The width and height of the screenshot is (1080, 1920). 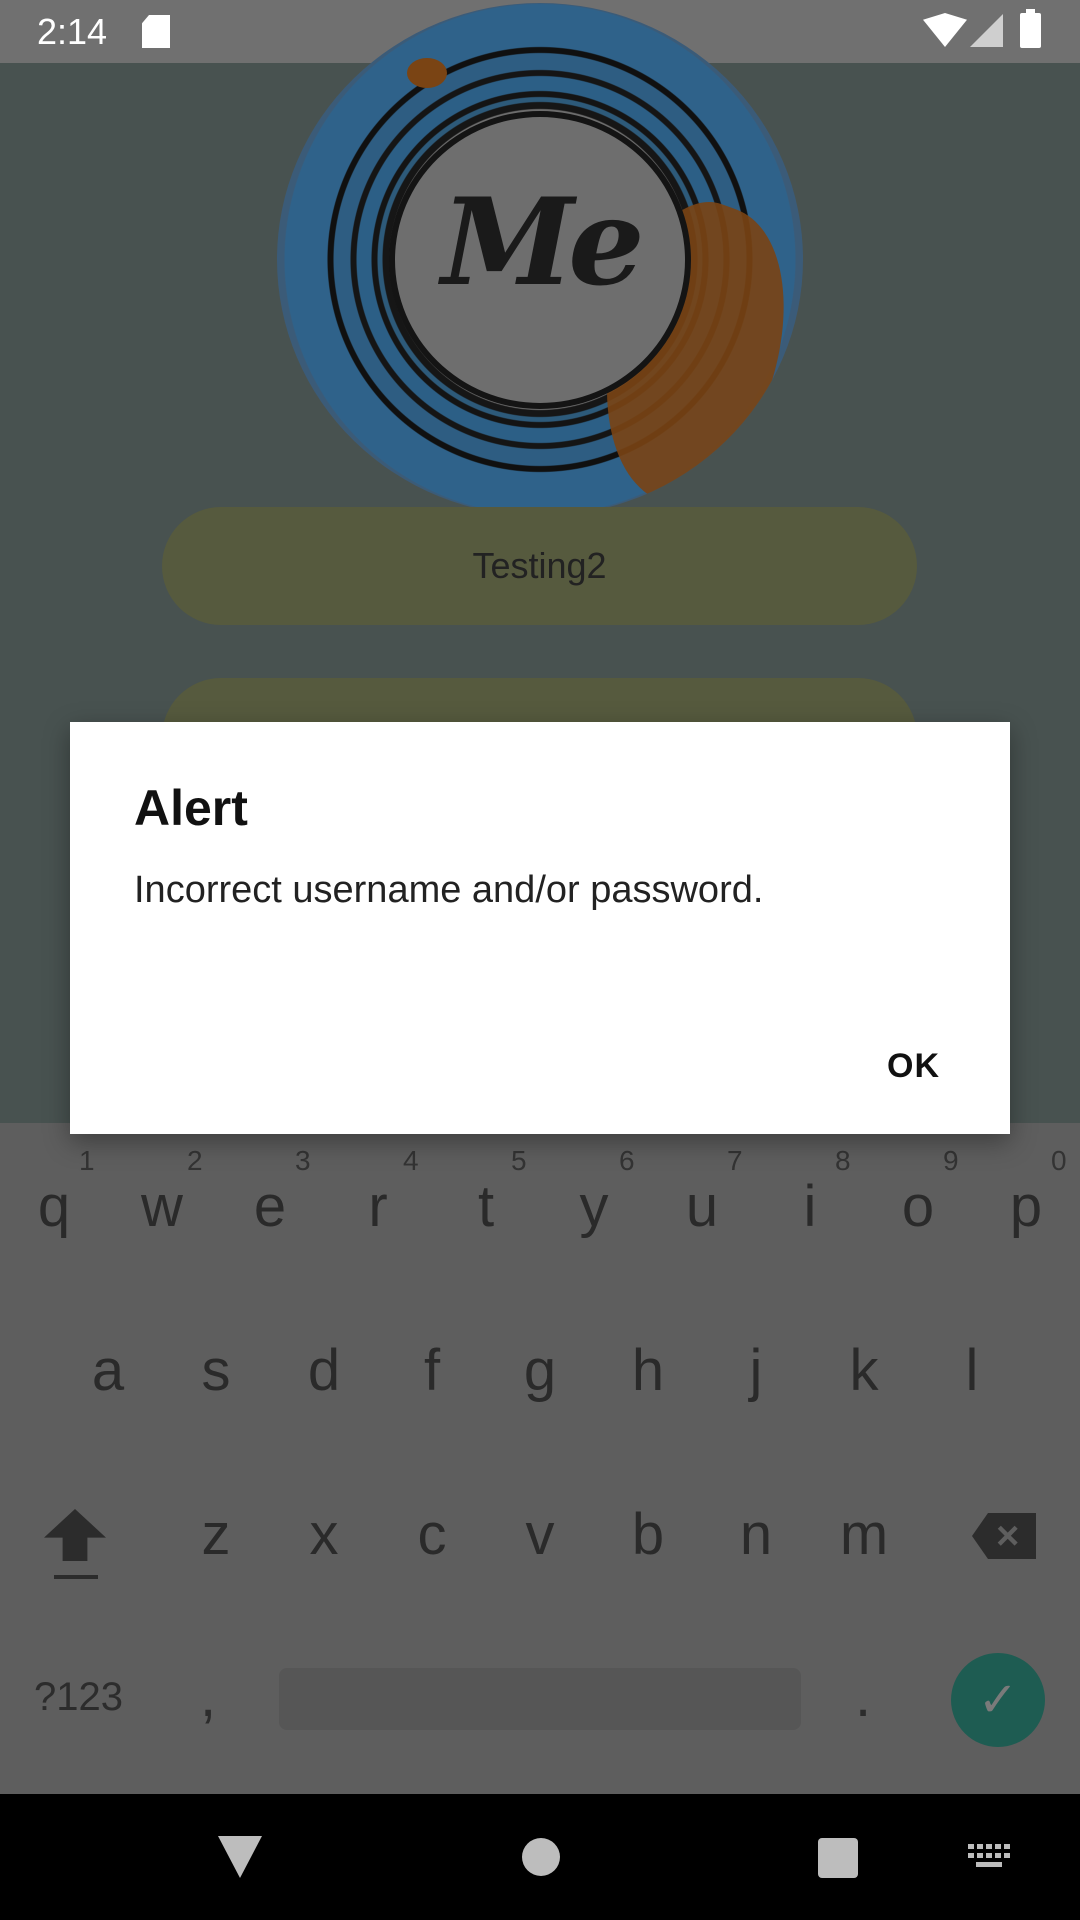 What do you see at coordinates (427, 73) in the screenshot?
I see `logo-land-shape-small` at bounding box center [427, 73].